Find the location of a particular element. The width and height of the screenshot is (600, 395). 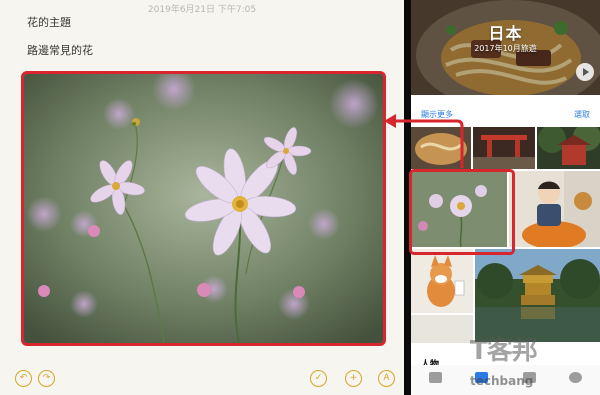

watermark-logo: T客邦 is located at coordinates (504, 351).